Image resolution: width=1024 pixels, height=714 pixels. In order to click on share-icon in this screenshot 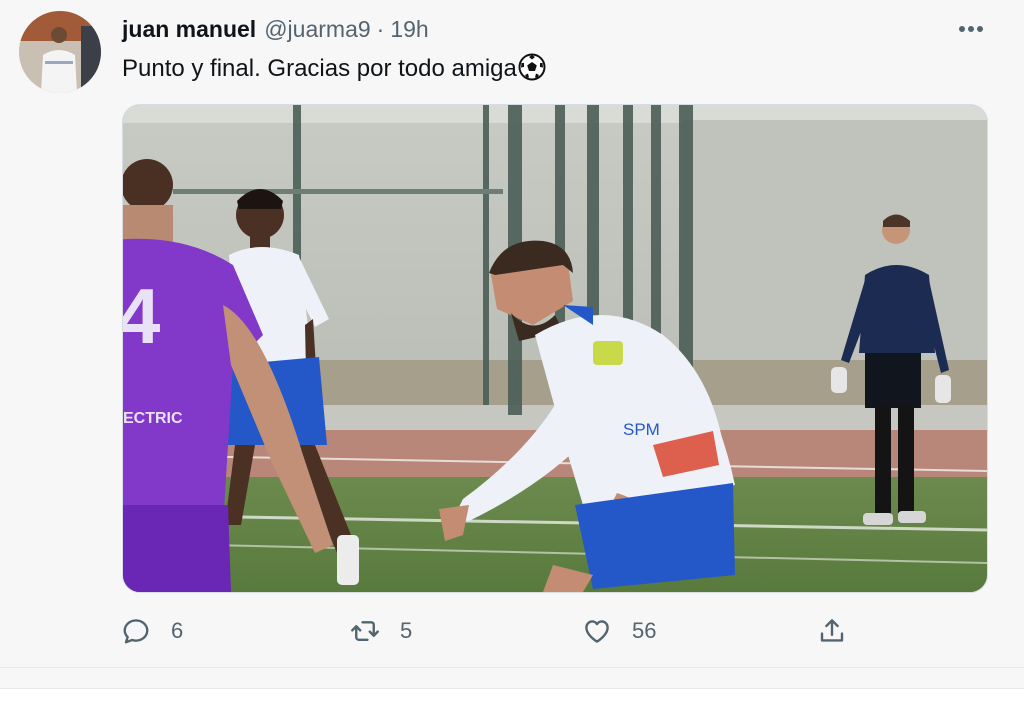, I will do `click(832, 630)`.